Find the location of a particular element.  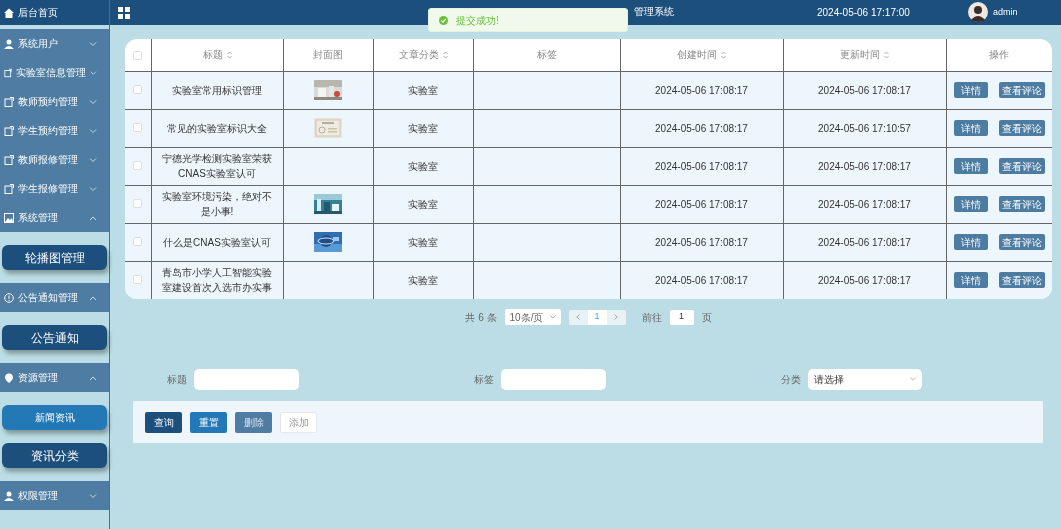

chevron-left-icon is located at coordinates (578, 317).